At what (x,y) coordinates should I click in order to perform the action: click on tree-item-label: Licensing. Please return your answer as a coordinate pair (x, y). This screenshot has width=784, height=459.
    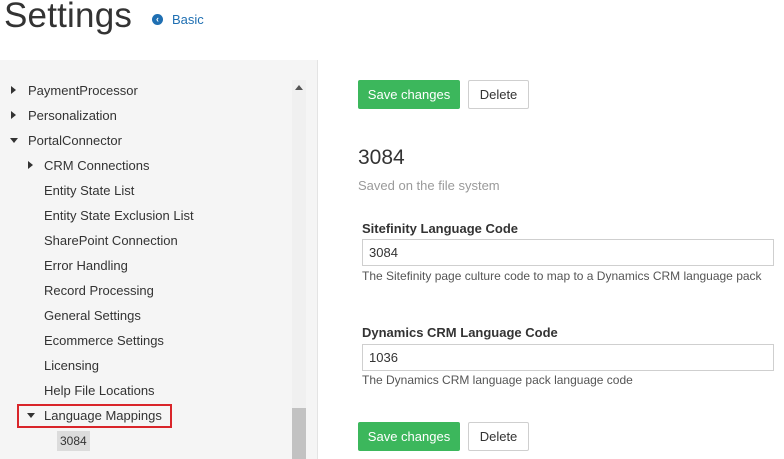
    Looking at the image, I should click on (71, 365).